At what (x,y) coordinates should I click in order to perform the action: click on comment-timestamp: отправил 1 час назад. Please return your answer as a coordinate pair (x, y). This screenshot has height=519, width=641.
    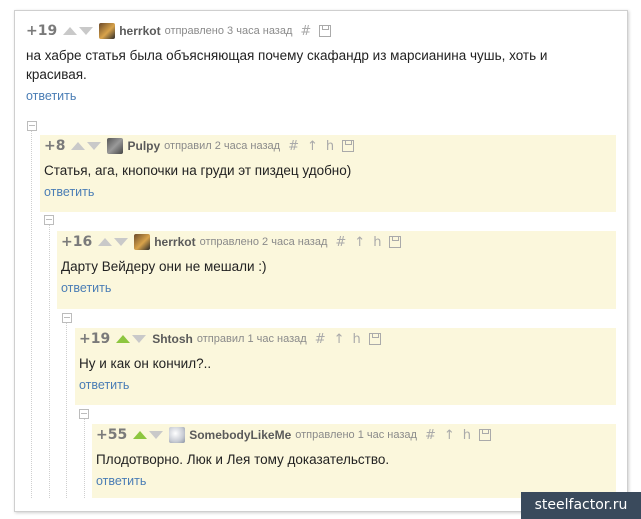
    Looking at the image, I should click on (251, 339).